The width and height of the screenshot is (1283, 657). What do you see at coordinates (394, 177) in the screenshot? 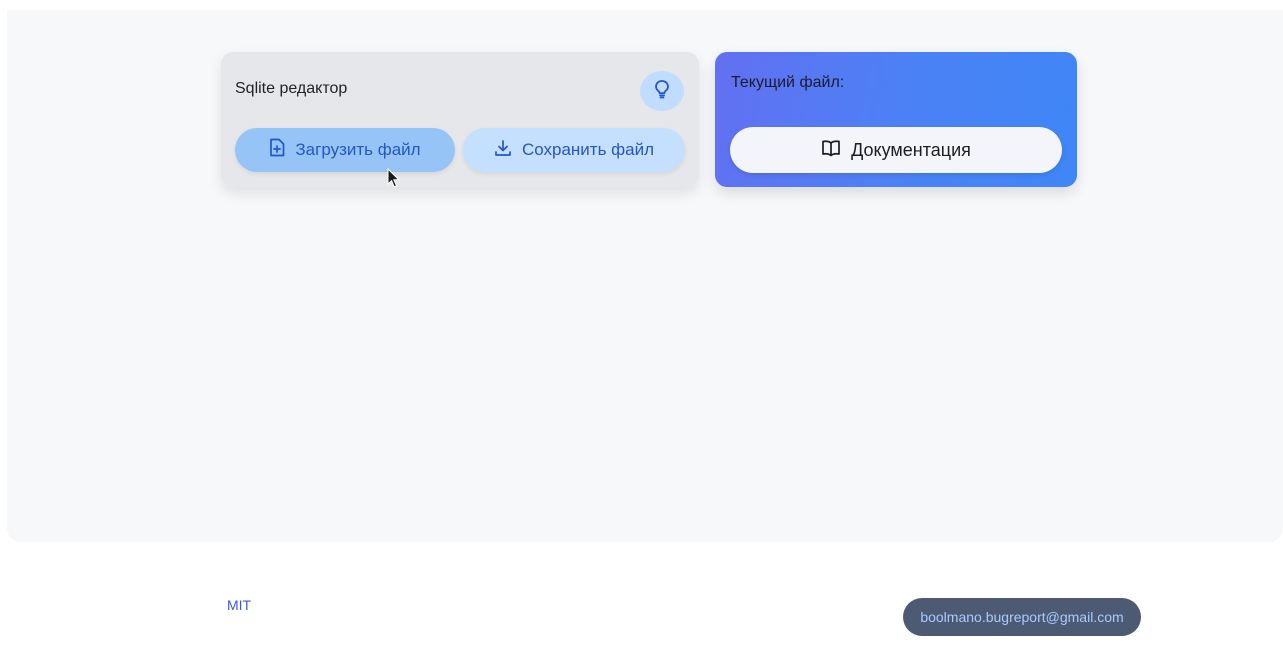
I see `mouse-cursor-icon` at bounding box center [394, 177].